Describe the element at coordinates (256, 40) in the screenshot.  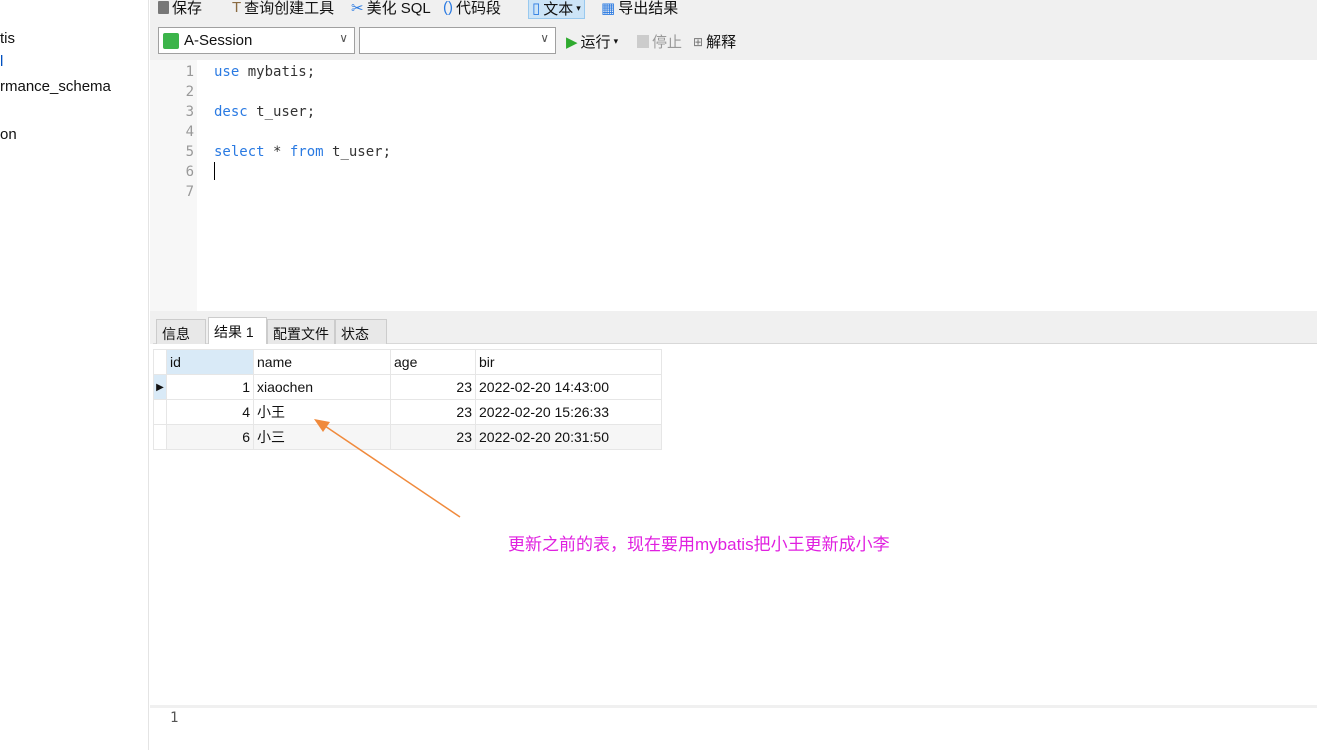
I see `session-select: A-Session ∨` at that location.